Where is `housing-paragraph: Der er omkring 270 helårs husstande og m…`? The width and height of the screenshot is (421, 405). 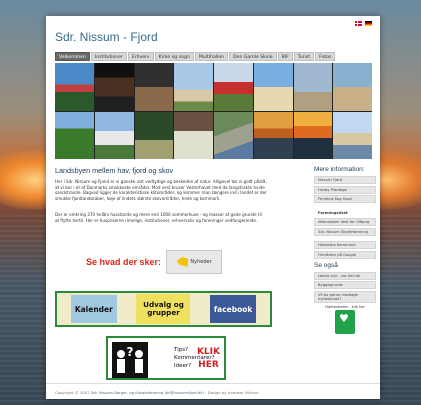 housing-paragraph: Der er omkring 270 helårs husstande og m… is located at coordinates (158, 217).